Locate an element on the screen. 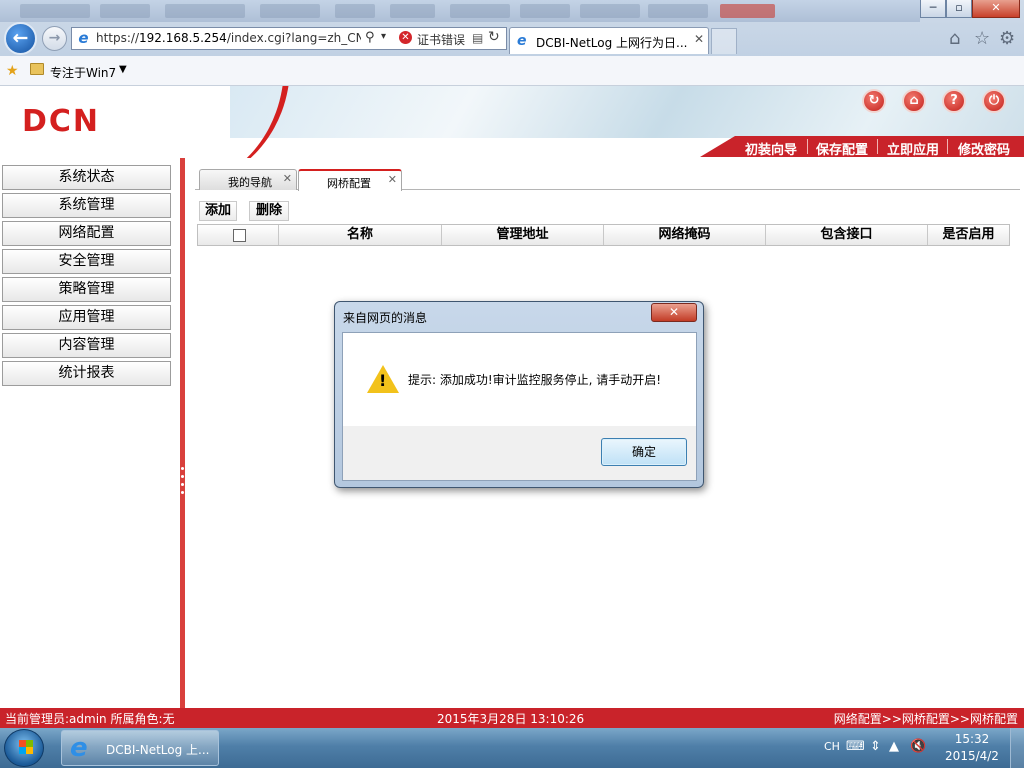 The image size is (1024, 768). ie-icon: e is located at coordinates (79, 748).